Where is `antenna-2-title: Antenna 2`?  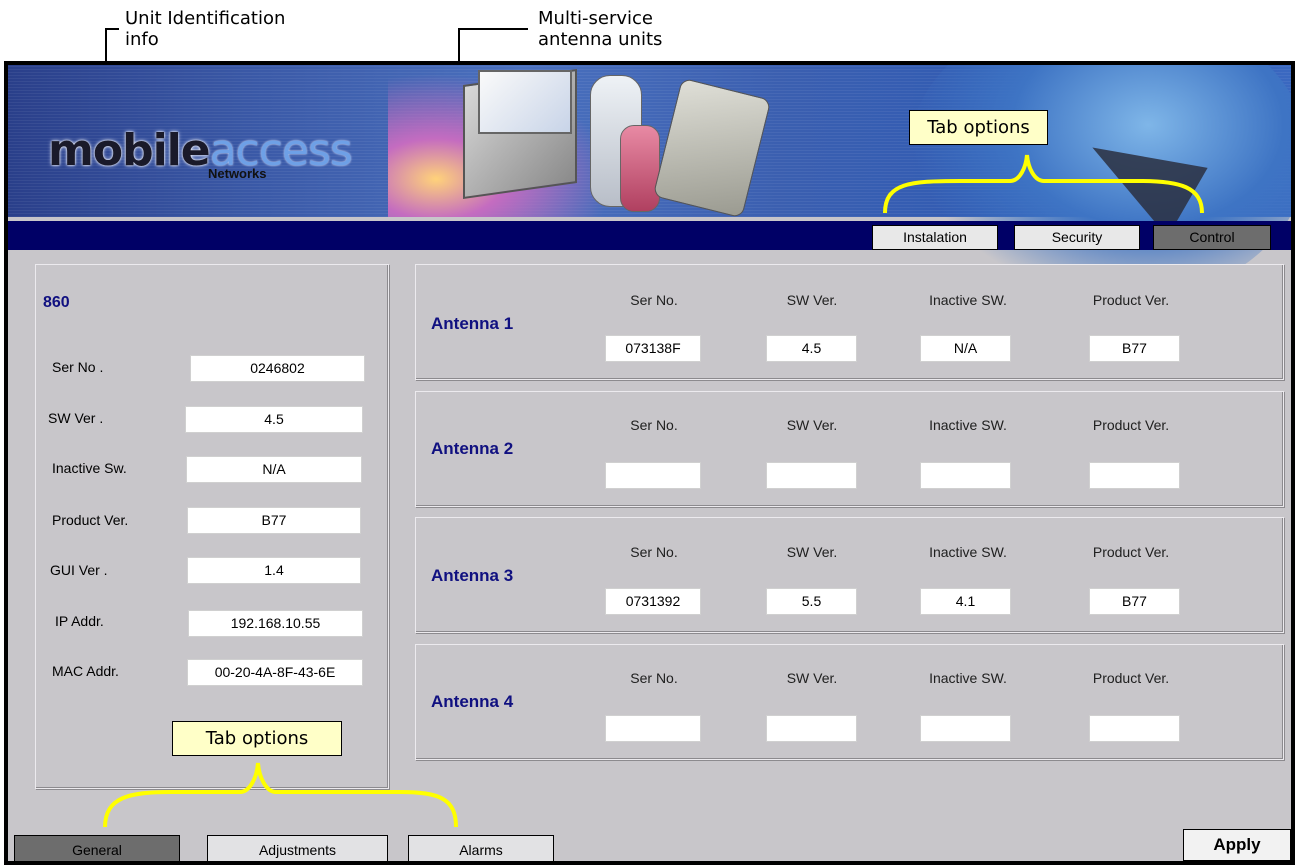
antenna-2-title: Antenna 2 is located at coordinates (472, 448).